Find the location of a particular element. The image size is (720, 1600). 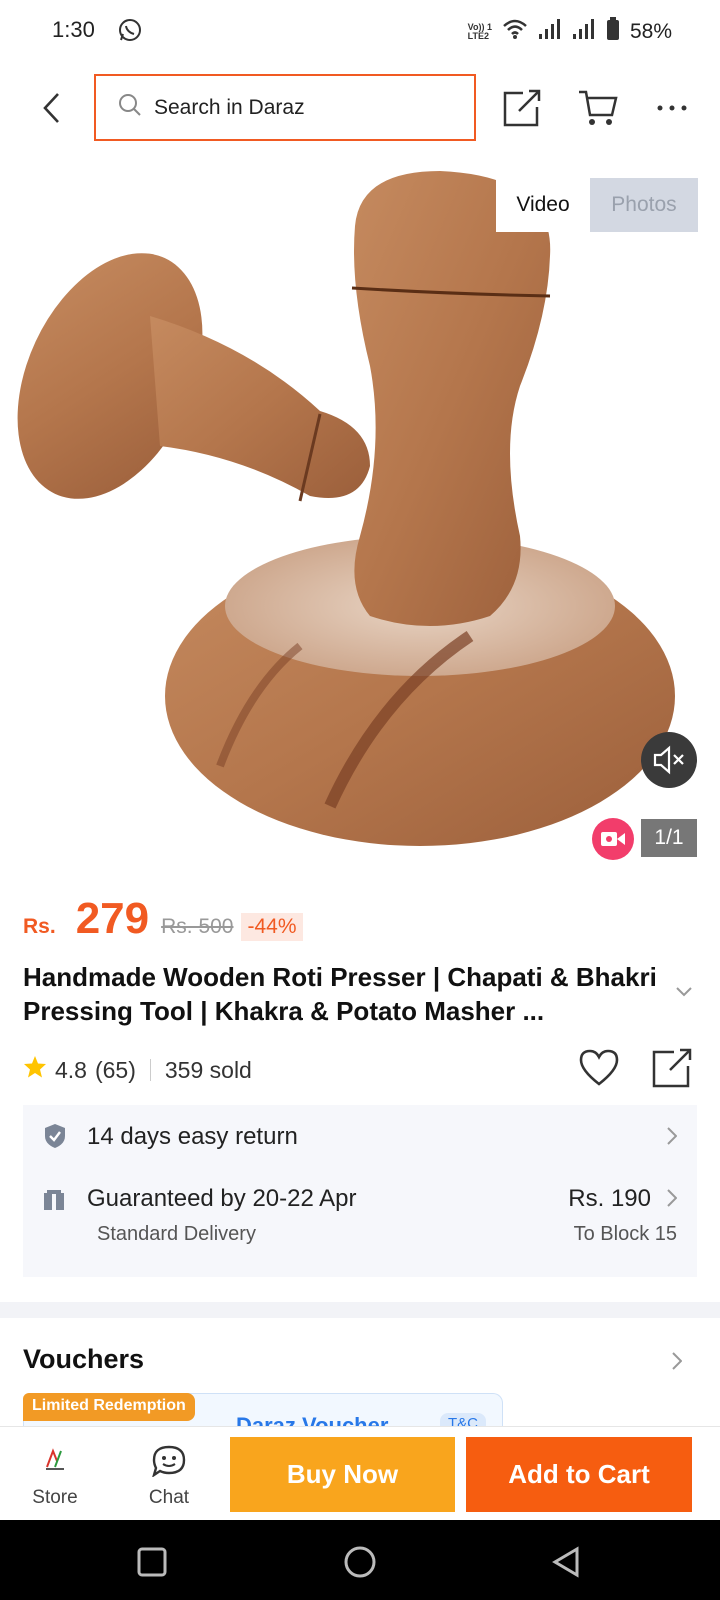

battery-percent: 58% is located at coordinates (650, 31).